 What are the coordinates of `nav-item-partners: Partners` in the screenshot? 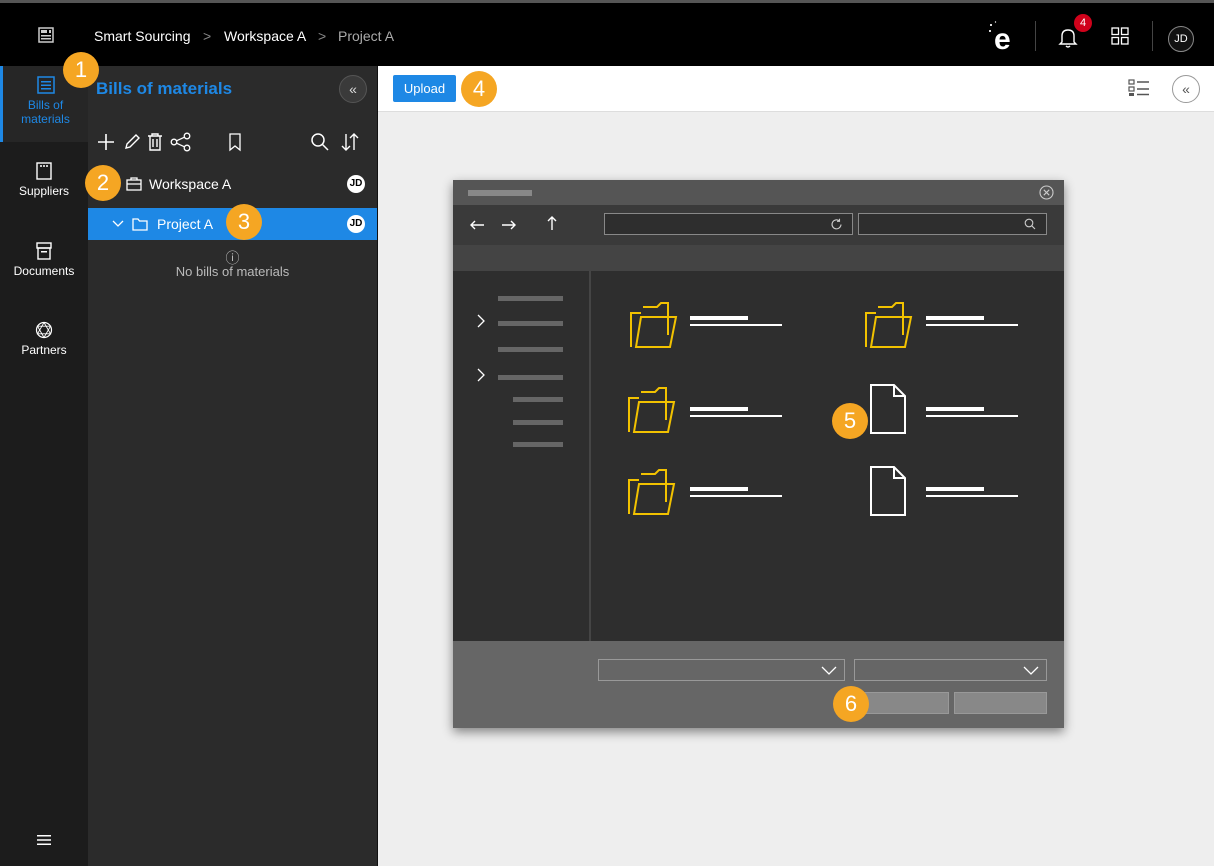 It's located at (44, 339).